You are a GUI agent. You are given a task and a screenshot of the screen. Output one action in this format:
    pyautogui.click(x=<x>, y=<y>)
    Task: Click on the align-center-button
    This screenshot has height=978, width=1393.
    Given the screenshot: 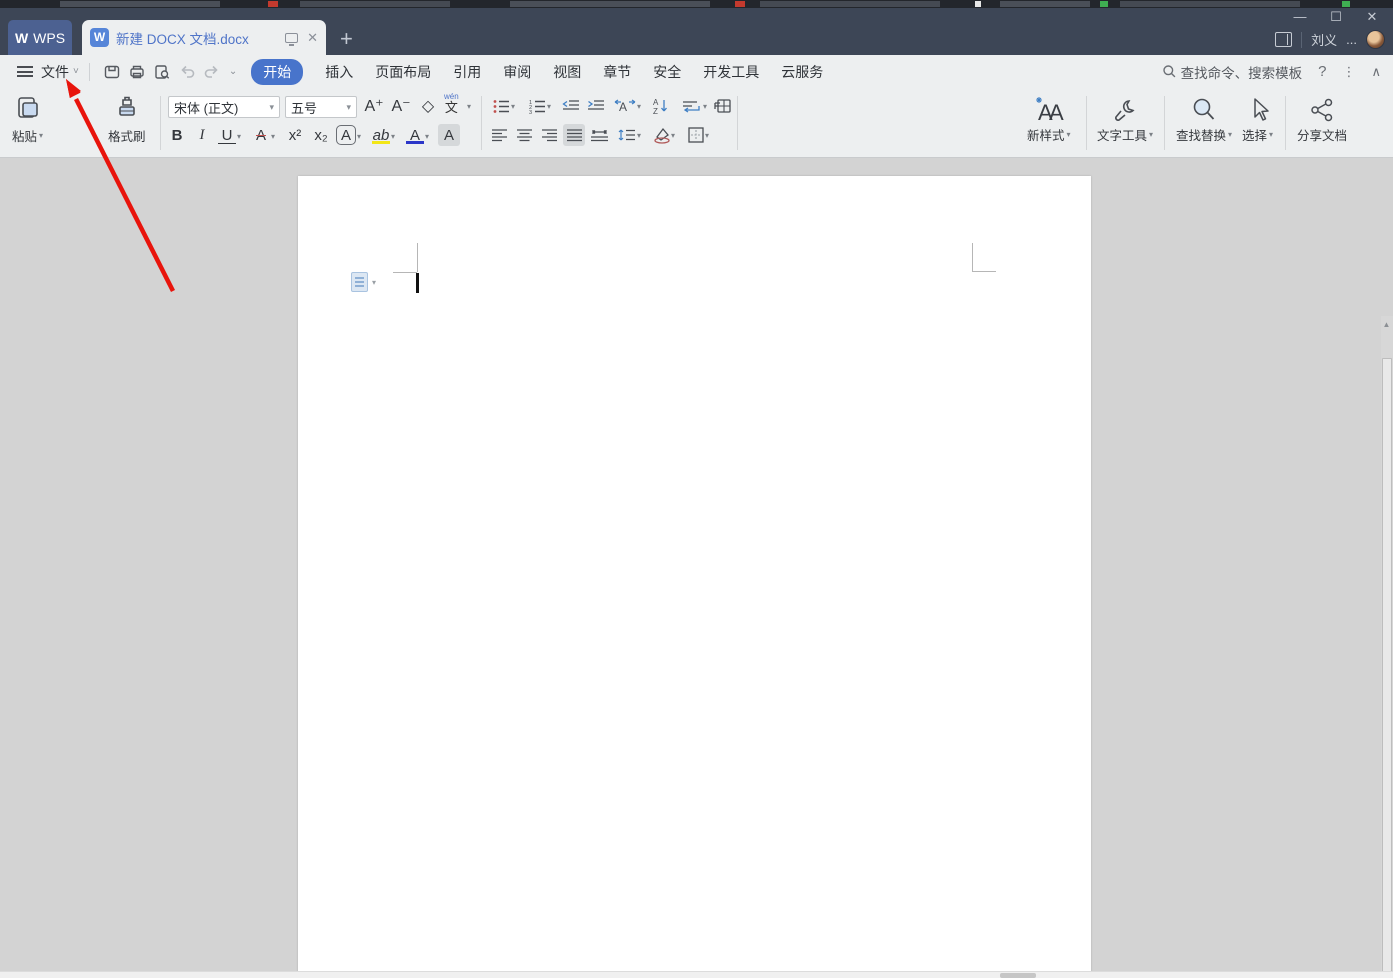 What is the action you would take?
    pyautogui.click(x=524, y=135)
    